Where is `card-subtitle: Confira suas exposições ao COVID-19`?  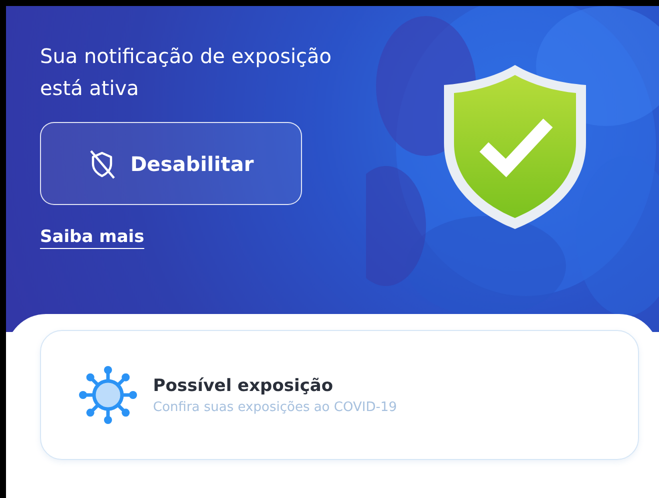
card-subtitle: Confira suas exposições ao COVID-19 is located at coordinates (275, 407).